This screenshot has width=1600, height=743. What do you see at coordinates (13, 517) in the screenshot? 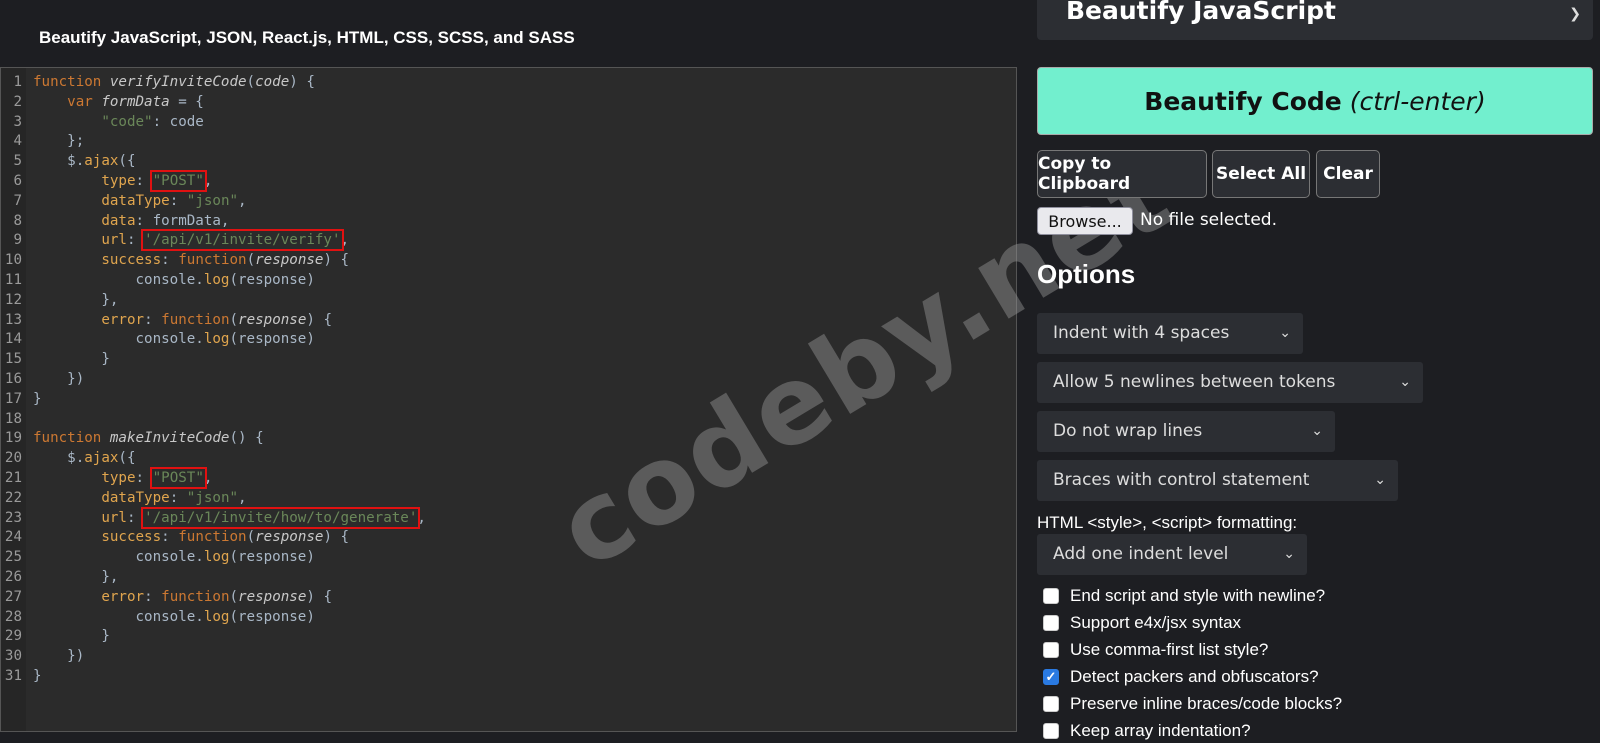
I see `line-number: 23` at bounding box center [13, 517].